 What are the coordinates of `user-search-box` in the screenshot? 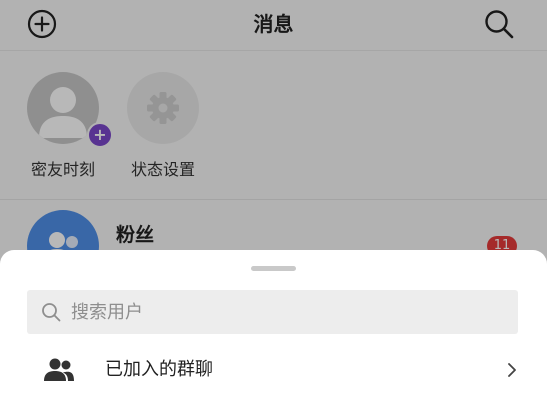 It's located at (272, 312).